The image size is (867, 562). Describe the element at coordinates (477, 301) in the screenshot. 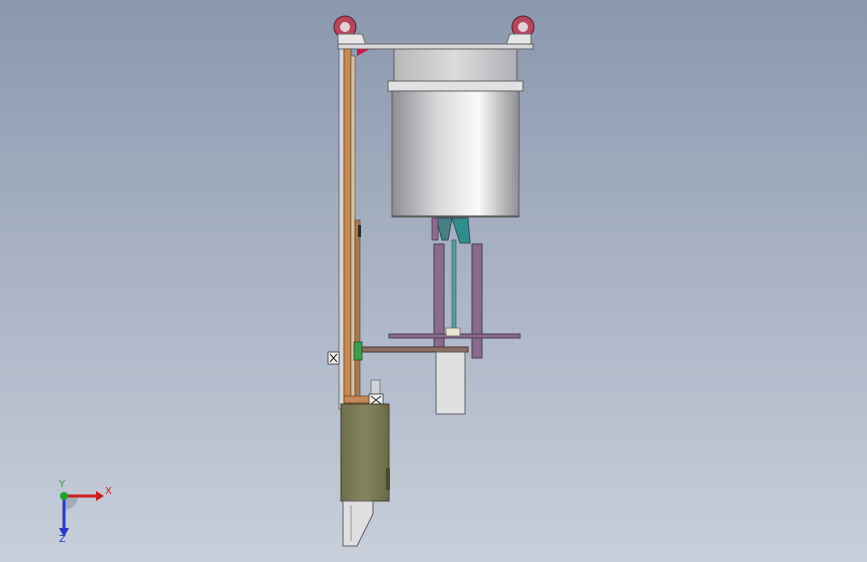

I see `support-column-right` at that location.